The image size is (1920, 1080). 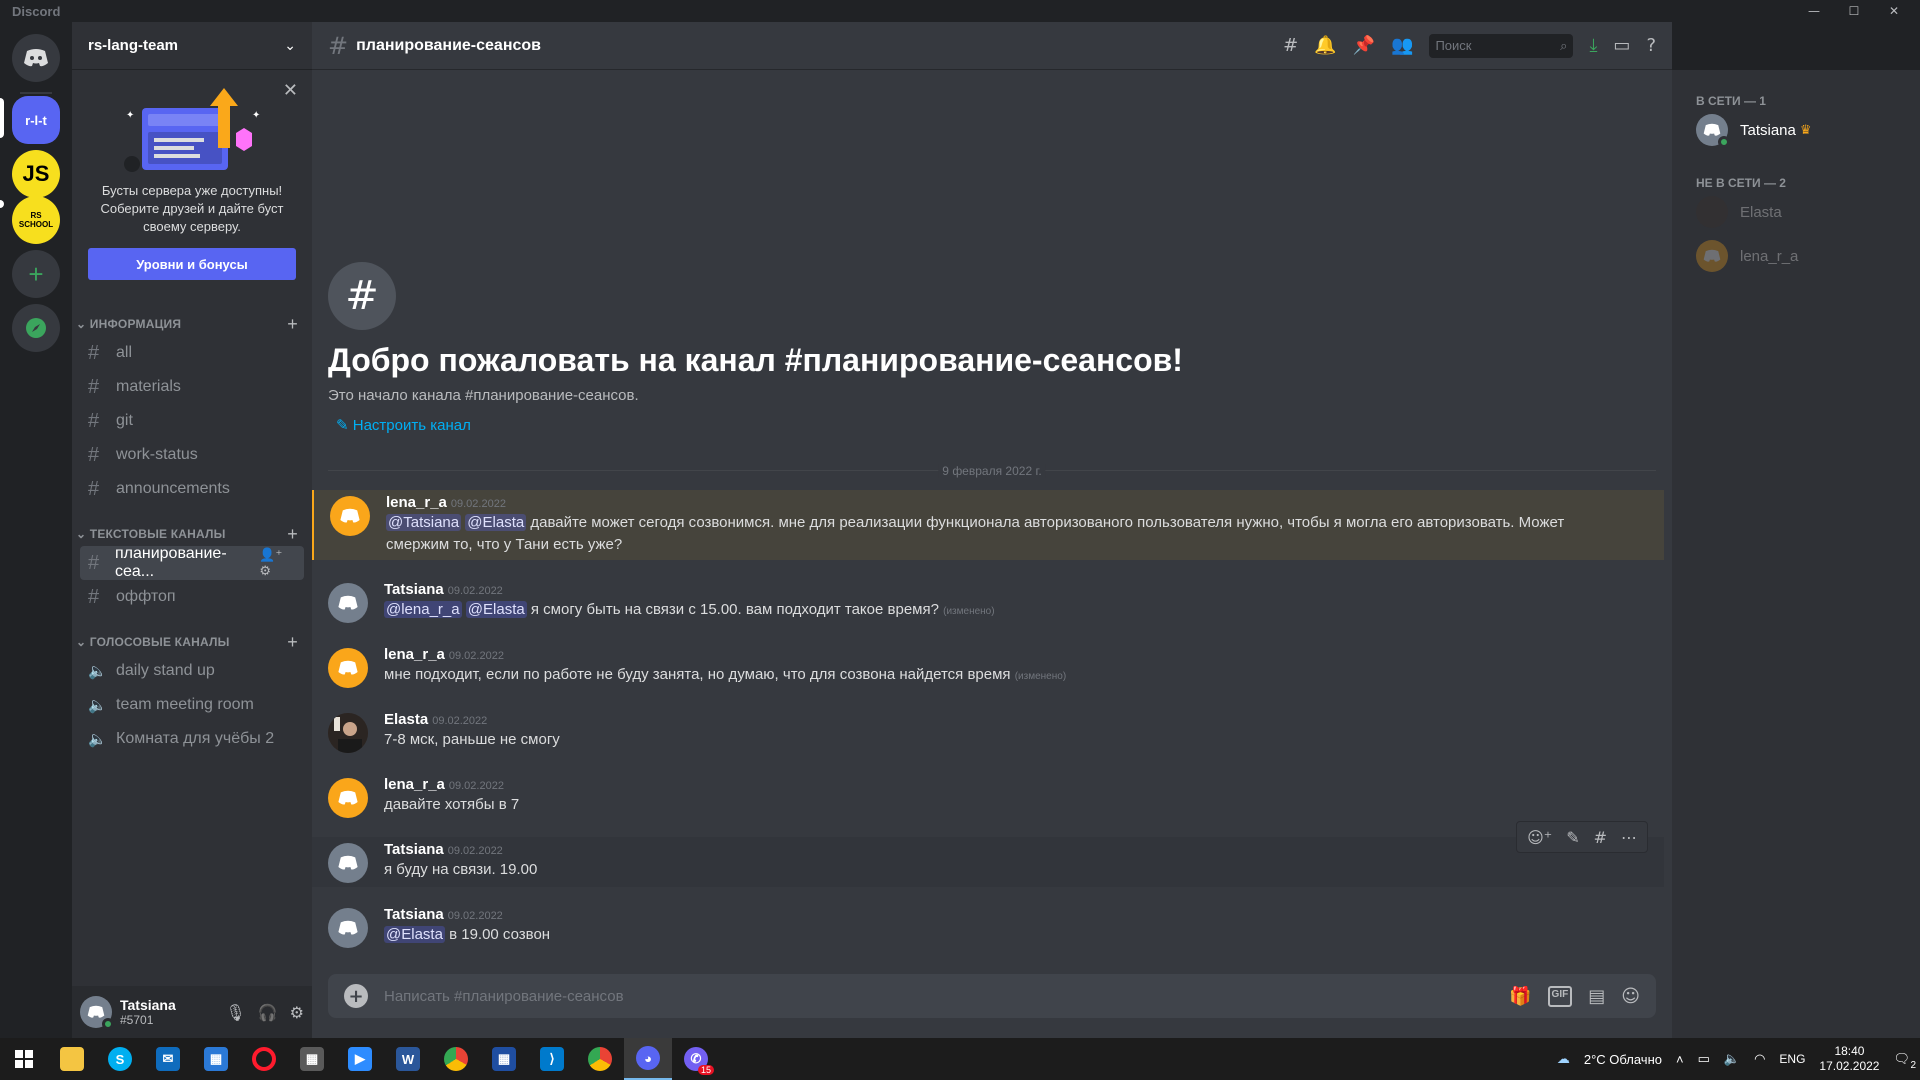 I want to click on microphone-icon: 🎙, so click(x=235, y=1012).